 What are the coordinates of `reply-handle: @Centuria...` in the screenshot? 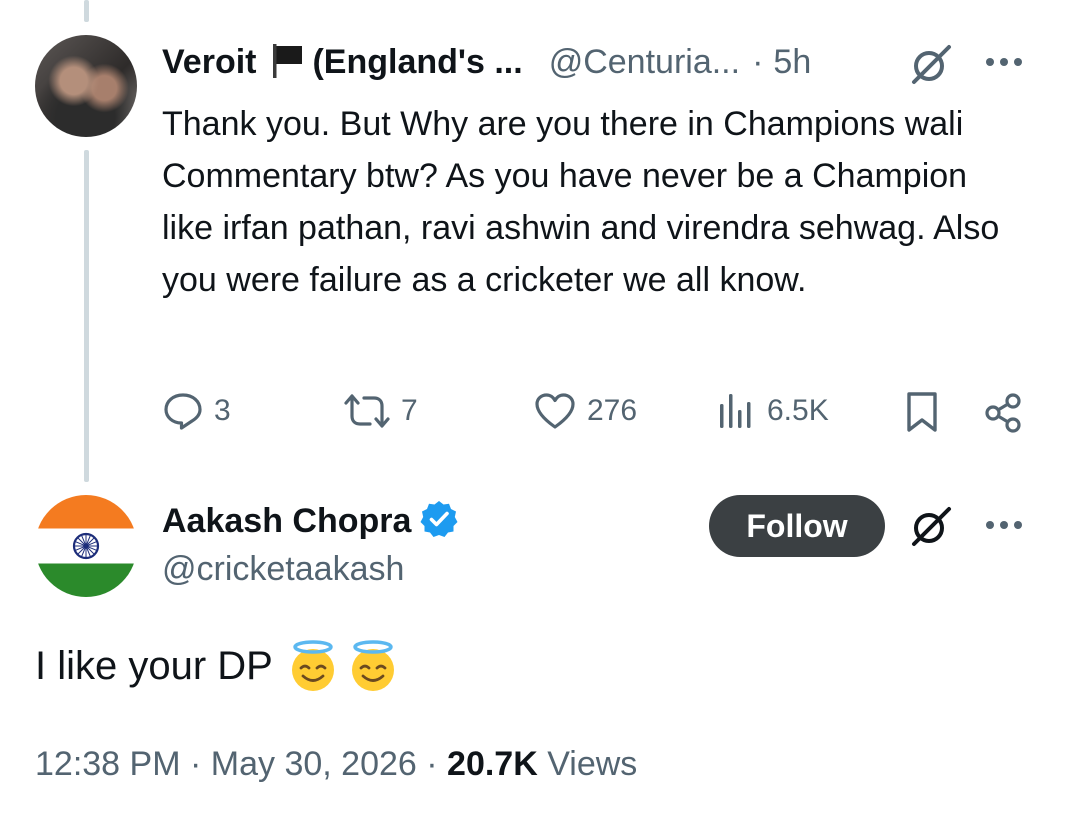 It's located at (644, 62).